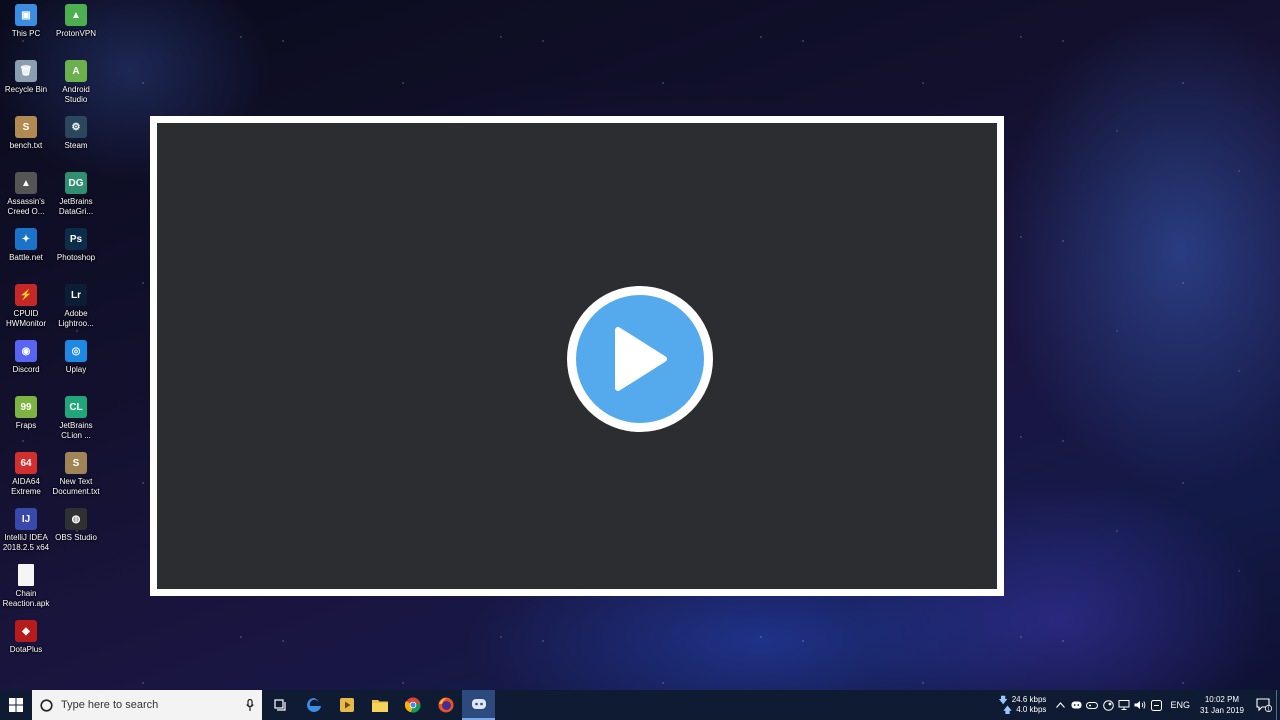 This screenshot has height=720, width=1280. I want to click on show-hidden-icons-button, so click(1060, 705).